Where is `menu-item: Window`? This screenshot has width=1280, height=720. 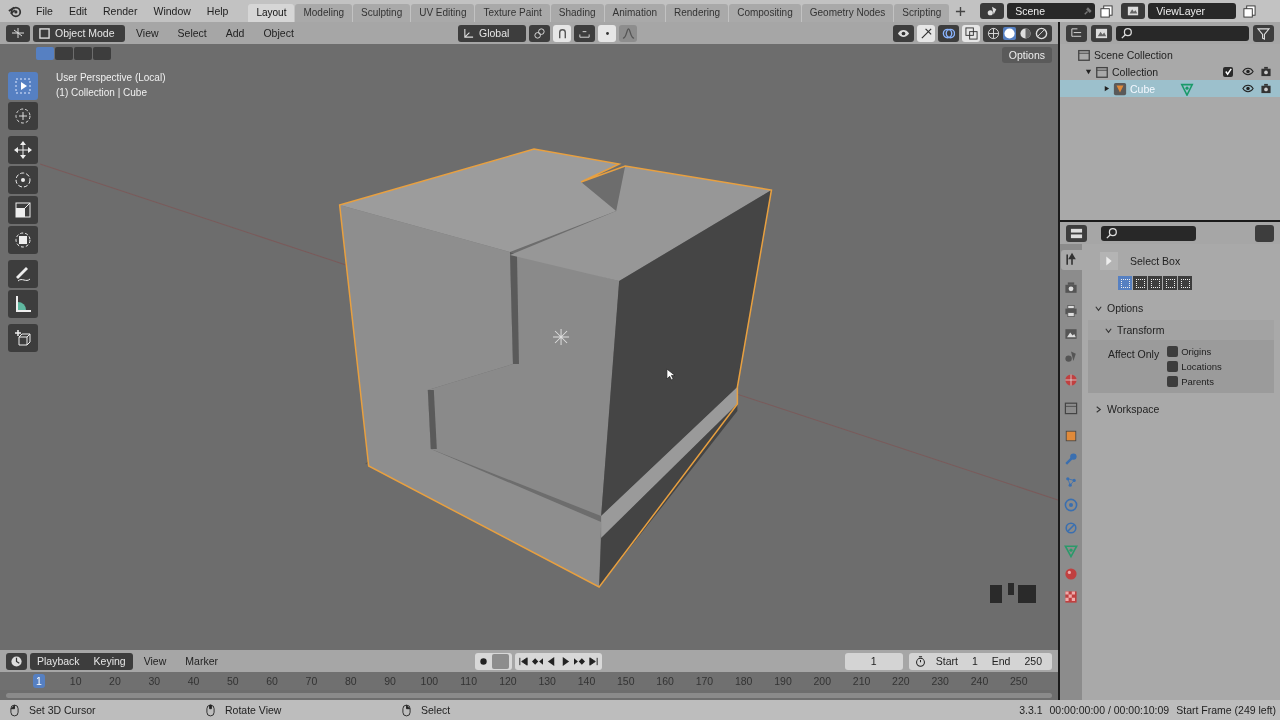 menu-item: Window is located at coordinates (172, 11).